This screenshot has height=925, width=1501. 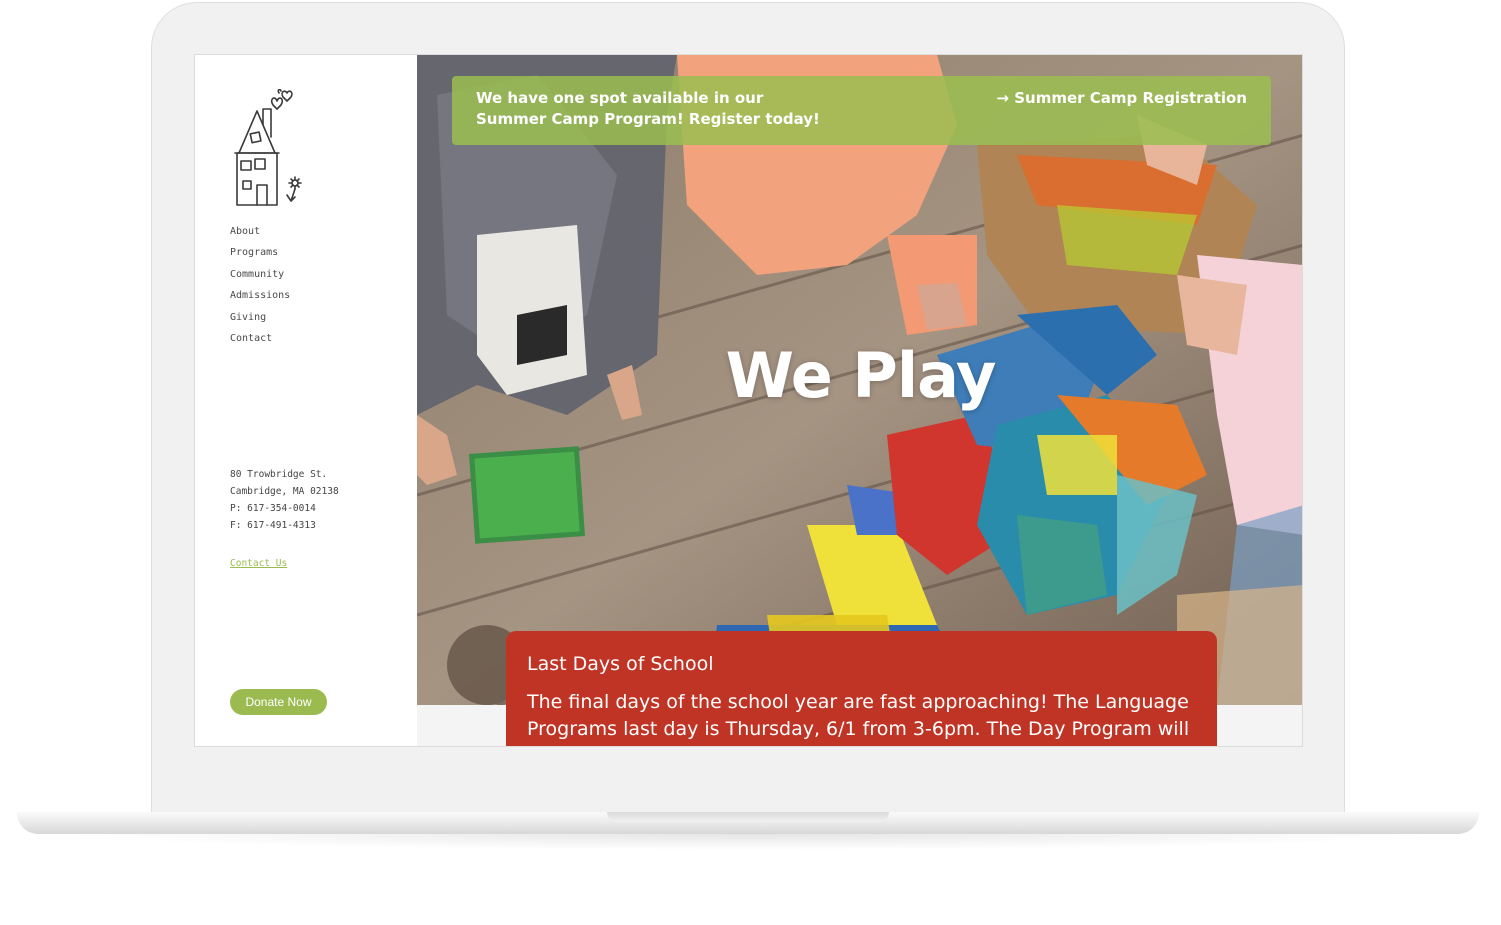 What do you see at coordinates (269, 149) in the screenshot?
I see `house-logo-icon` at bounding box center [269, 149].